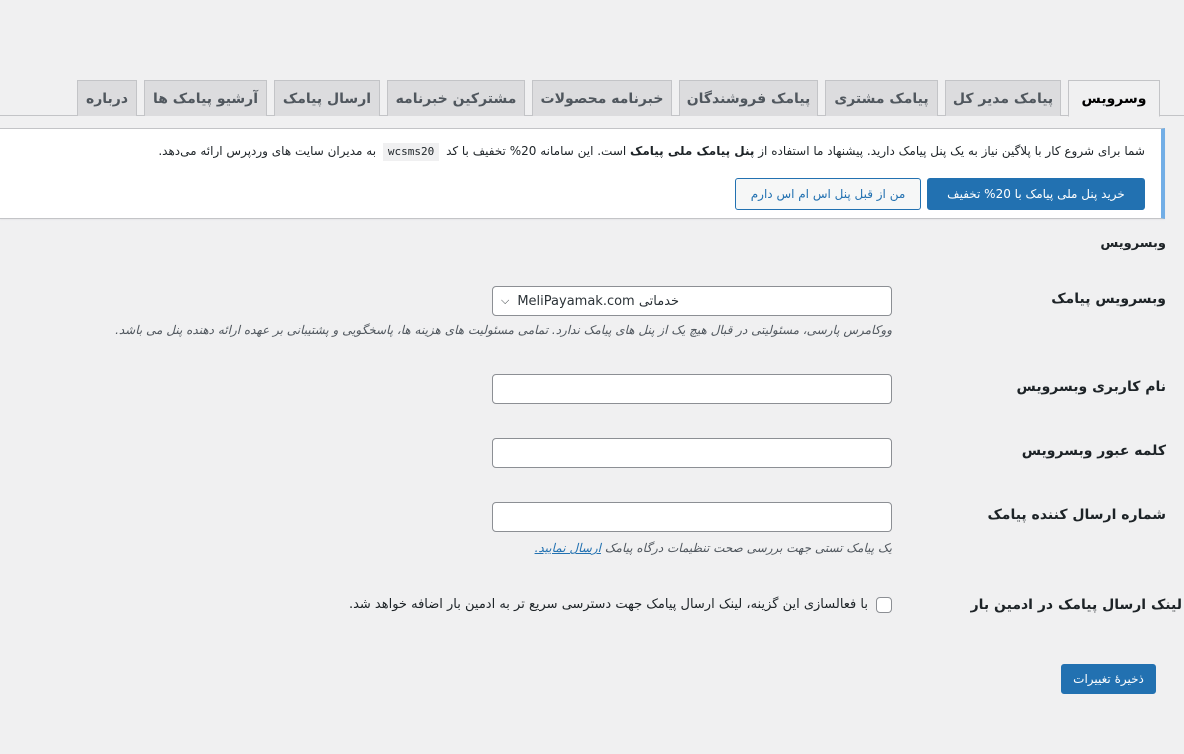 This screenshot has height=754, width=1184. I want to click on tab-product-newsletter: خبرنامه محصولات, so click(602, 98).